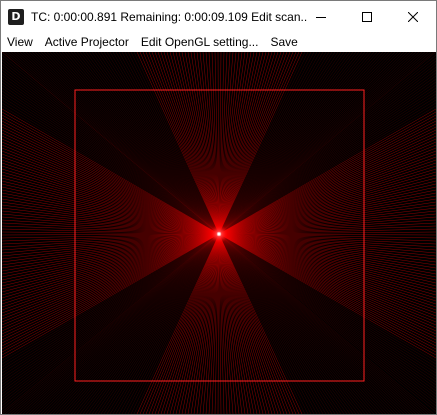 This screenshot has height=415, width=437. I want to click on close-button, so click(413, 16).